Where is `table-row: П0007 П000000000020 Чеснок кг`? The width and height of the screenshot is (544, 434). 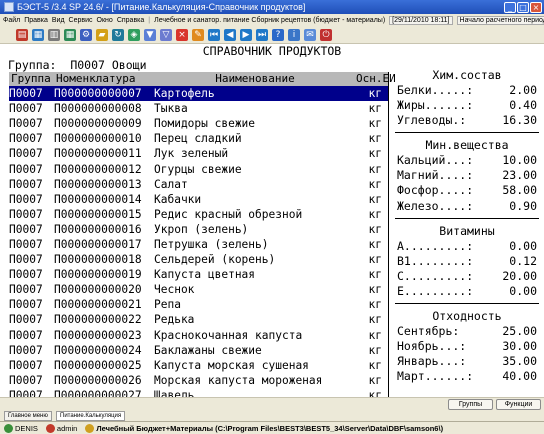 table-row: П0007 П000000000020 Чеснок кг is located at coordinates (198, 289).